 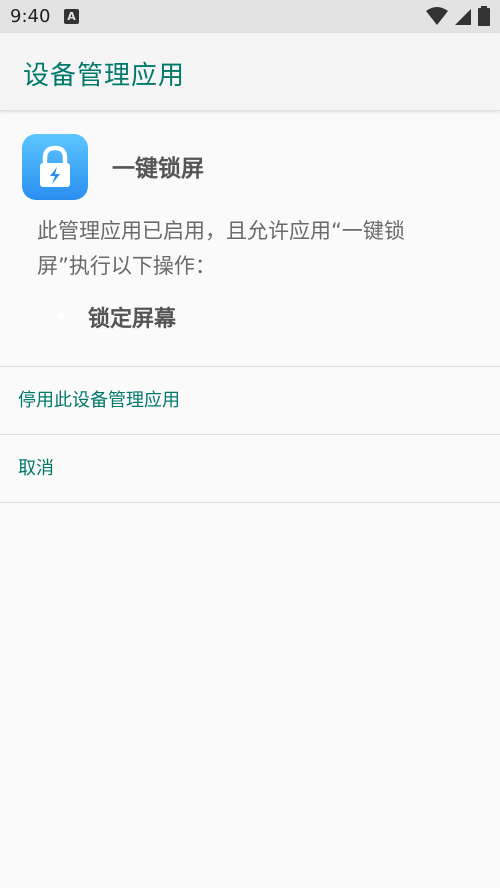 I want to click on app-bar: 设备管理应用, so click(x=250, y=72).